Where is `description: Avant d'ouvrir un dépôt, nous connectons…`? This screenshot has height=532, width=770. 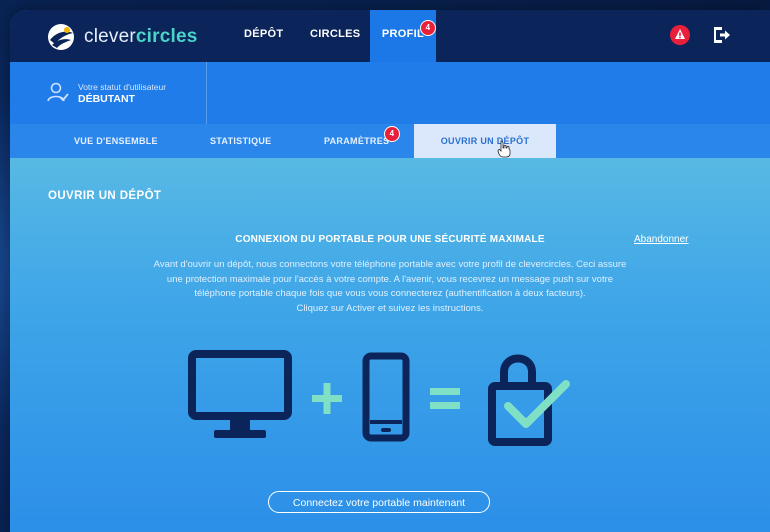 description: Avant d'ouvrir un dépôt, nous connectons… is located at coordinates (390, 287).